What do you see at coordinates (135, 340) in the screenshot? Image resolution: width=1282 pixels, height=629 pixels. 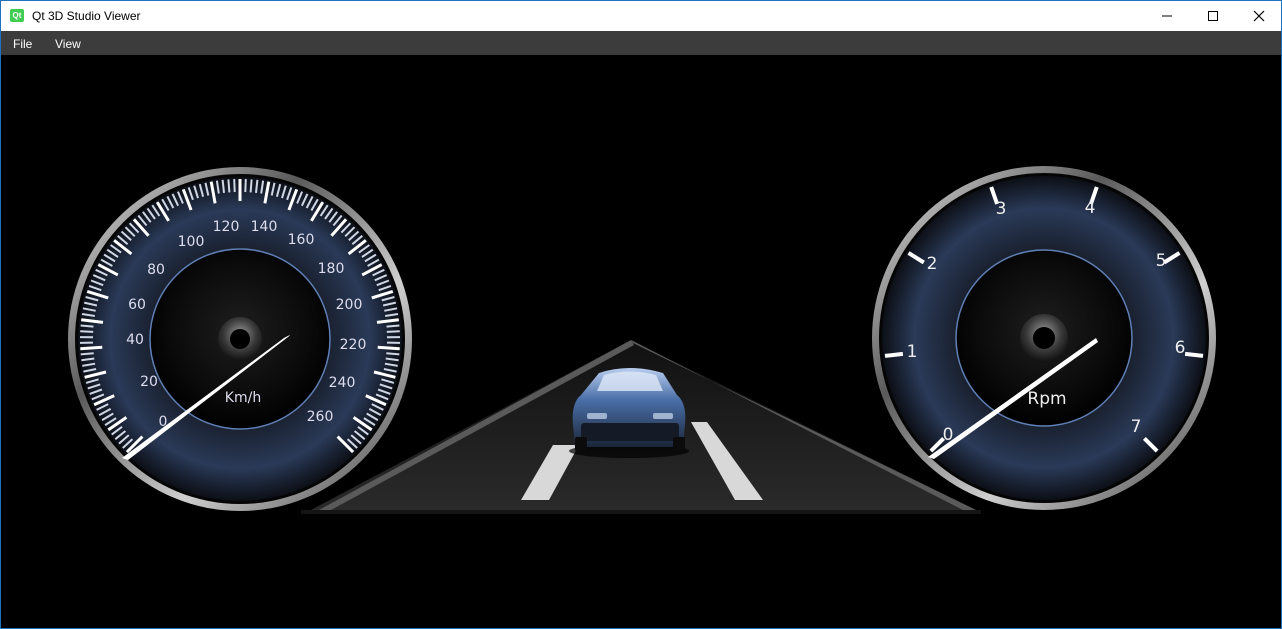 I see `speed-label-40: 40` at bounding box center [135, 340].